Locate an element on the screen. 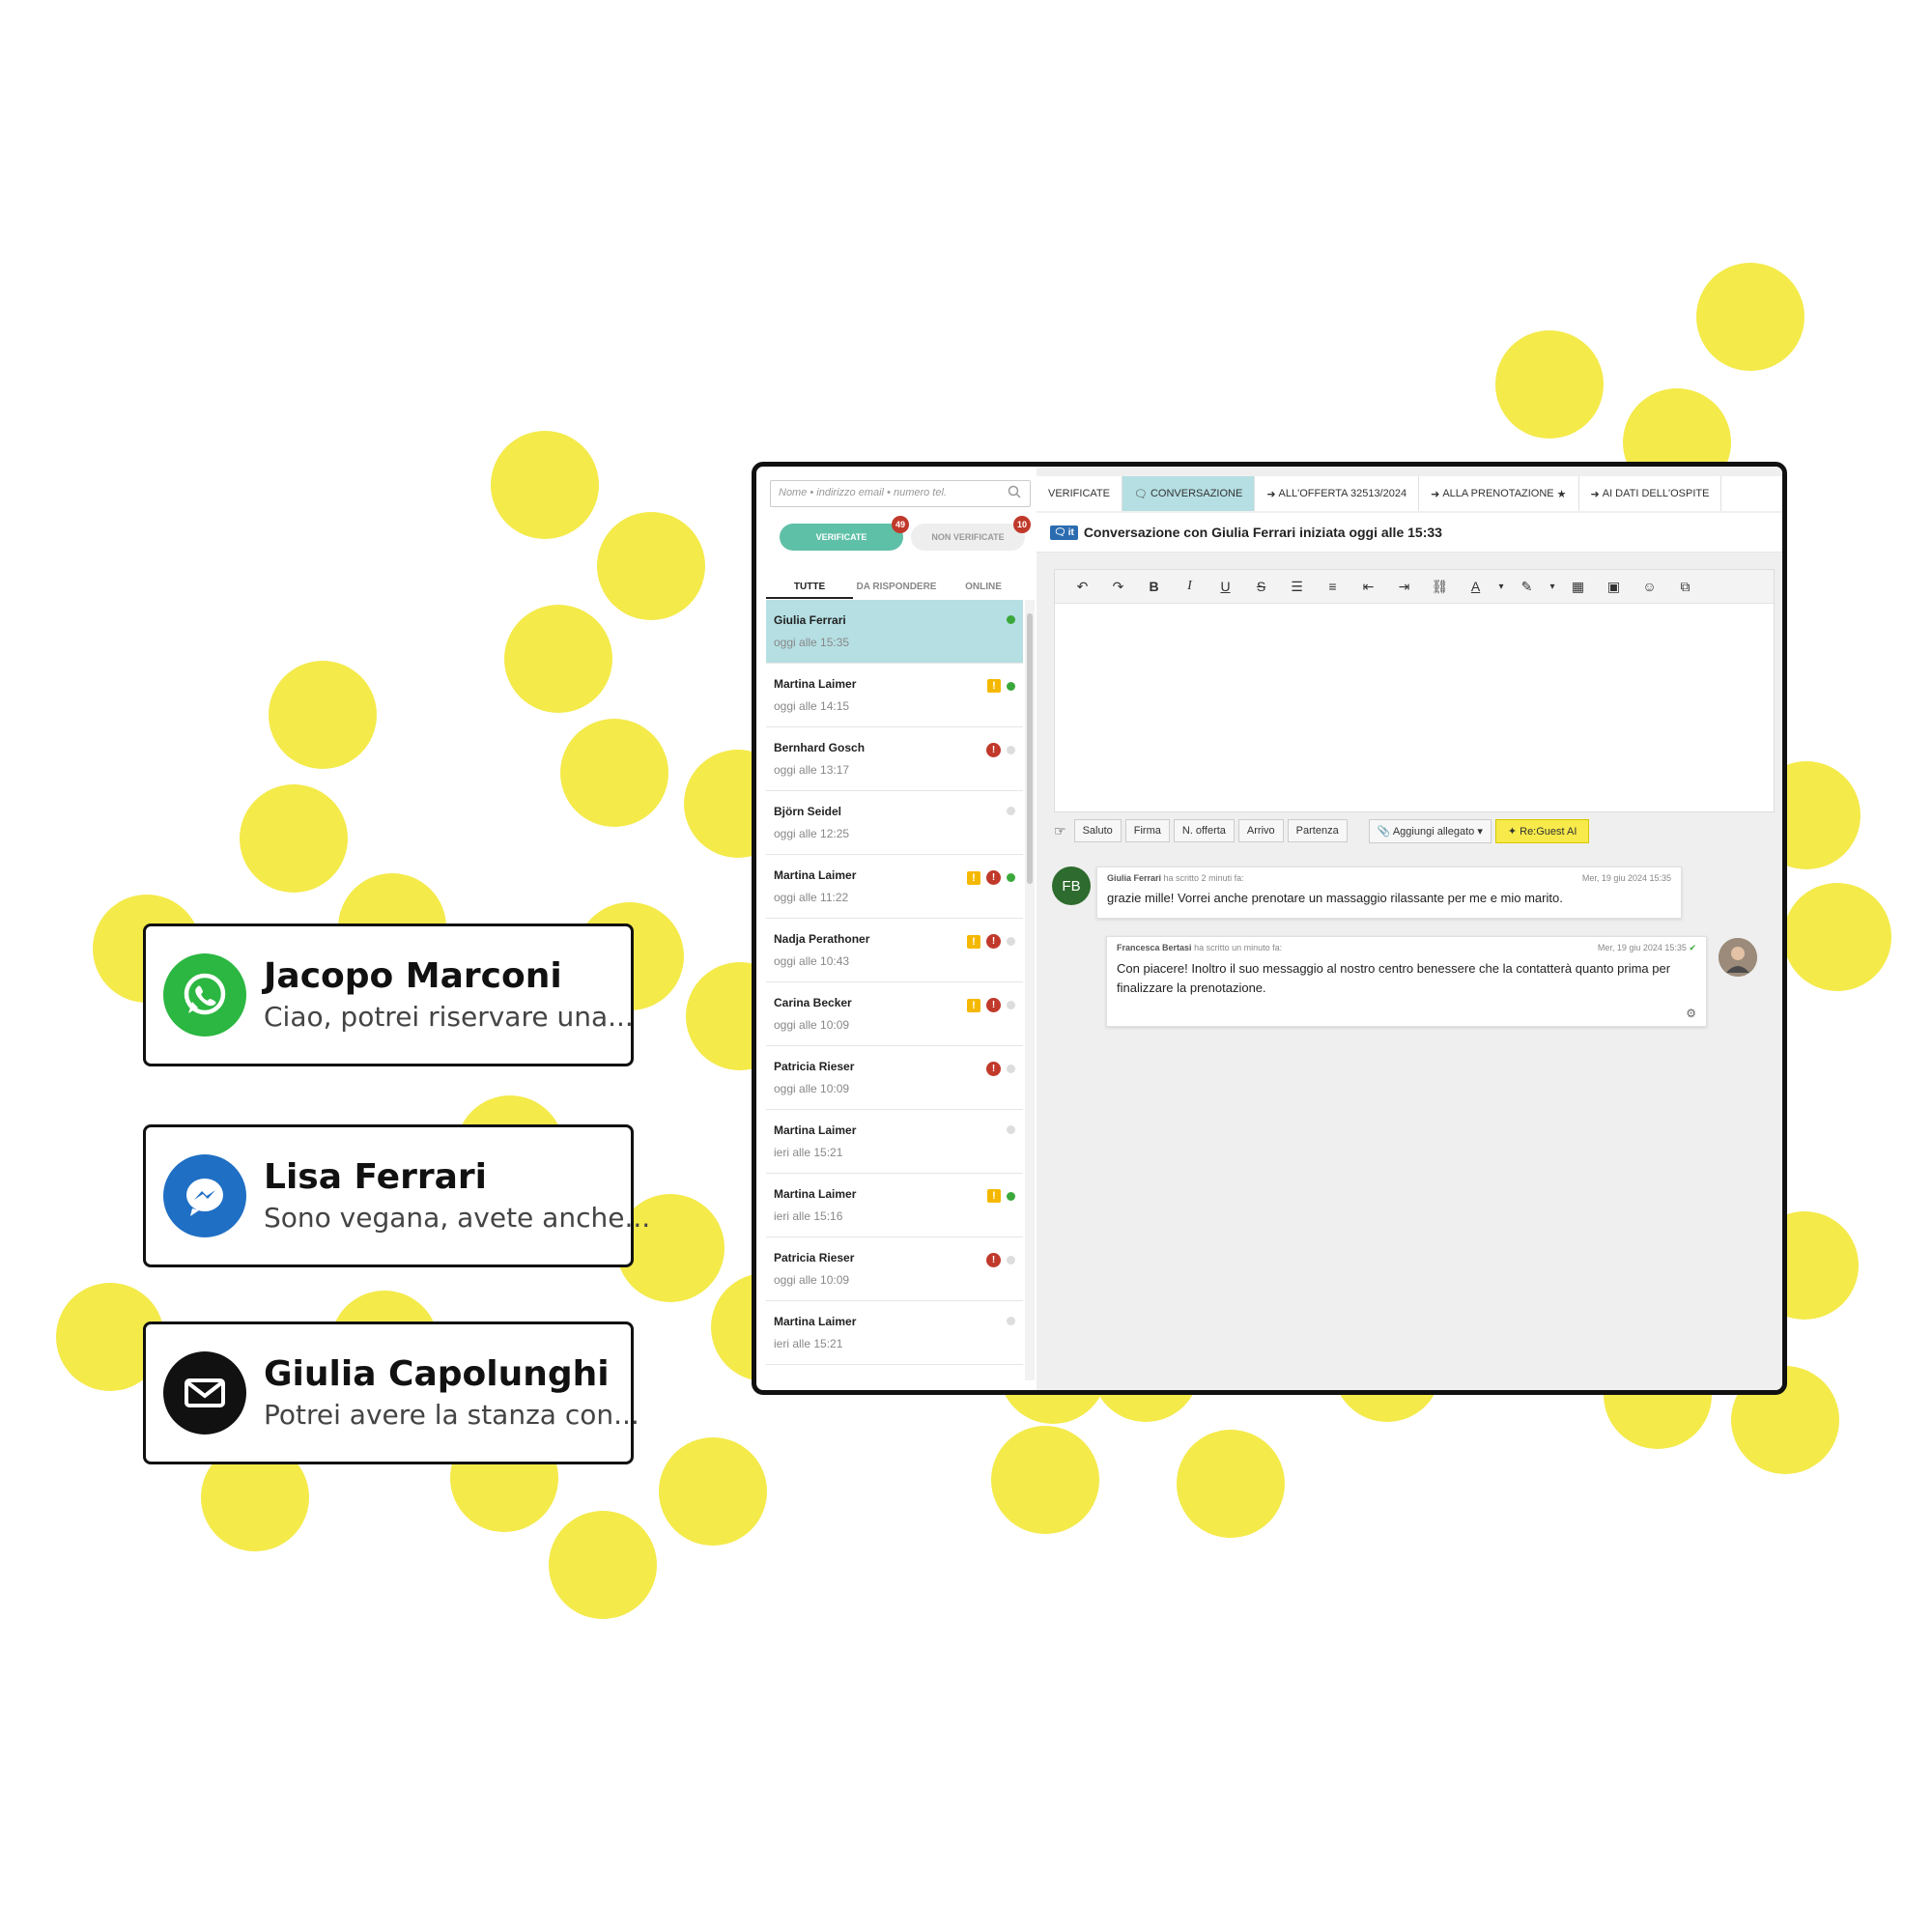  filter-verified-button: VERIFICATE 49 is located at coordinates (844, 533).